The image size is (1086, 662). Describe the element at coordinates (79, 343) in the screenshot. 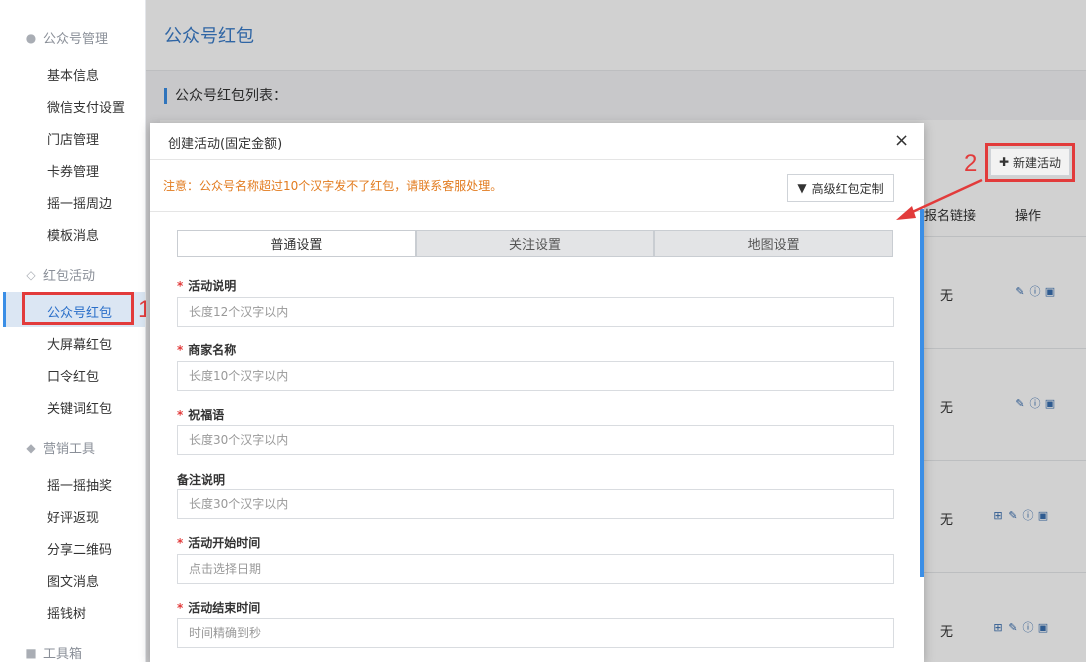

I see `sidebar-item-bigscreen-redpacket: 大屏幕红包` at that location.